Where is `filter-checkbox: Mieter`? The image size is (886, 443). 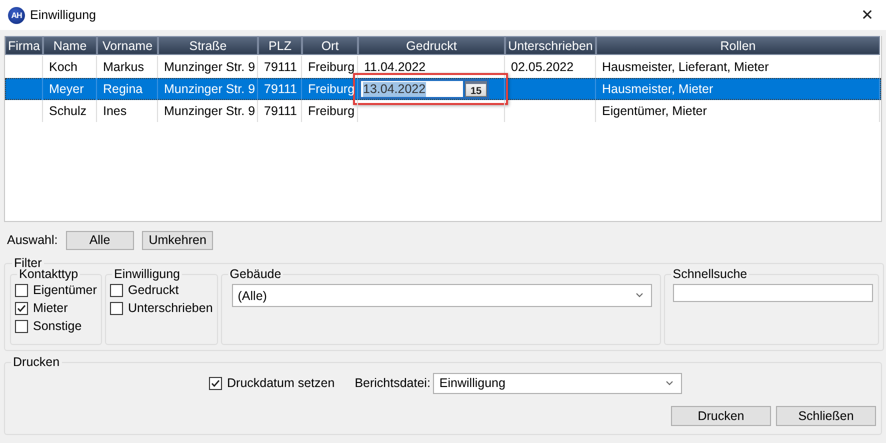 filter-checkbox: Mieter is located at coordinates (56, 308).